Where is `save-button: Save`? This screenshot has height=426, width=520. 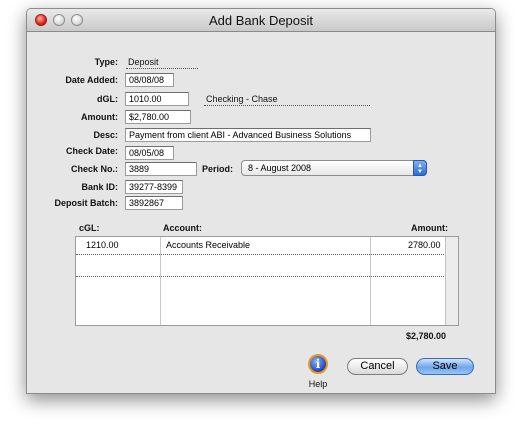 save-button: Save is located at coordinates (445, 366).